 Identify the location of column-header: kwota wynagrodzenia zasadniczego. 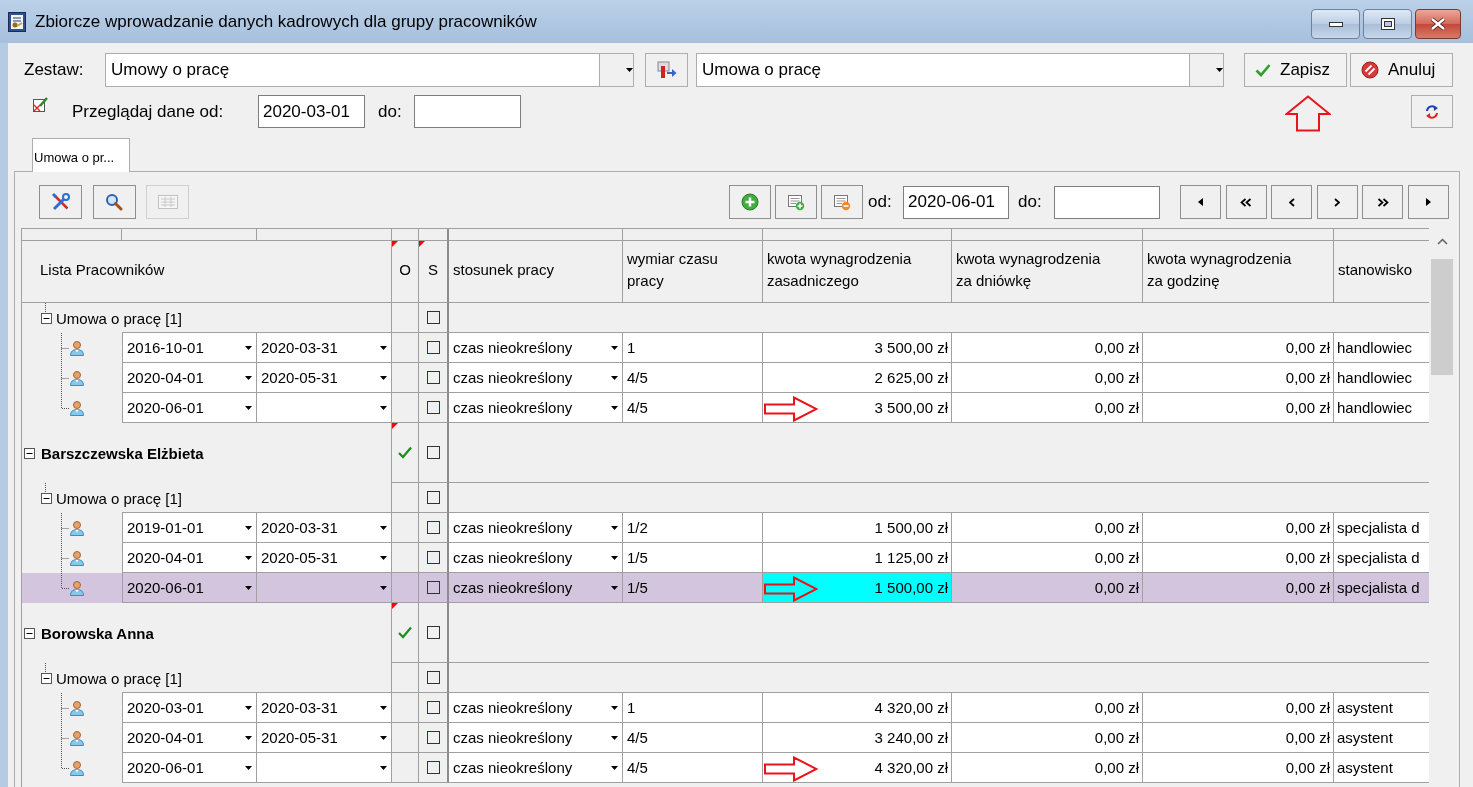
(857, 272).